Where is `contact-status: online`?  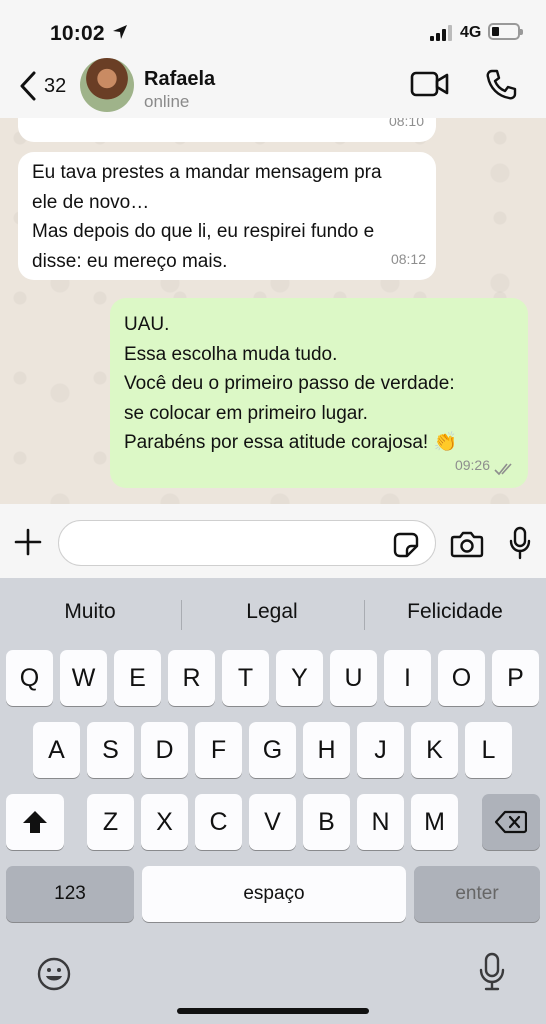
contact-status: online is located at coordinates (167, 101).